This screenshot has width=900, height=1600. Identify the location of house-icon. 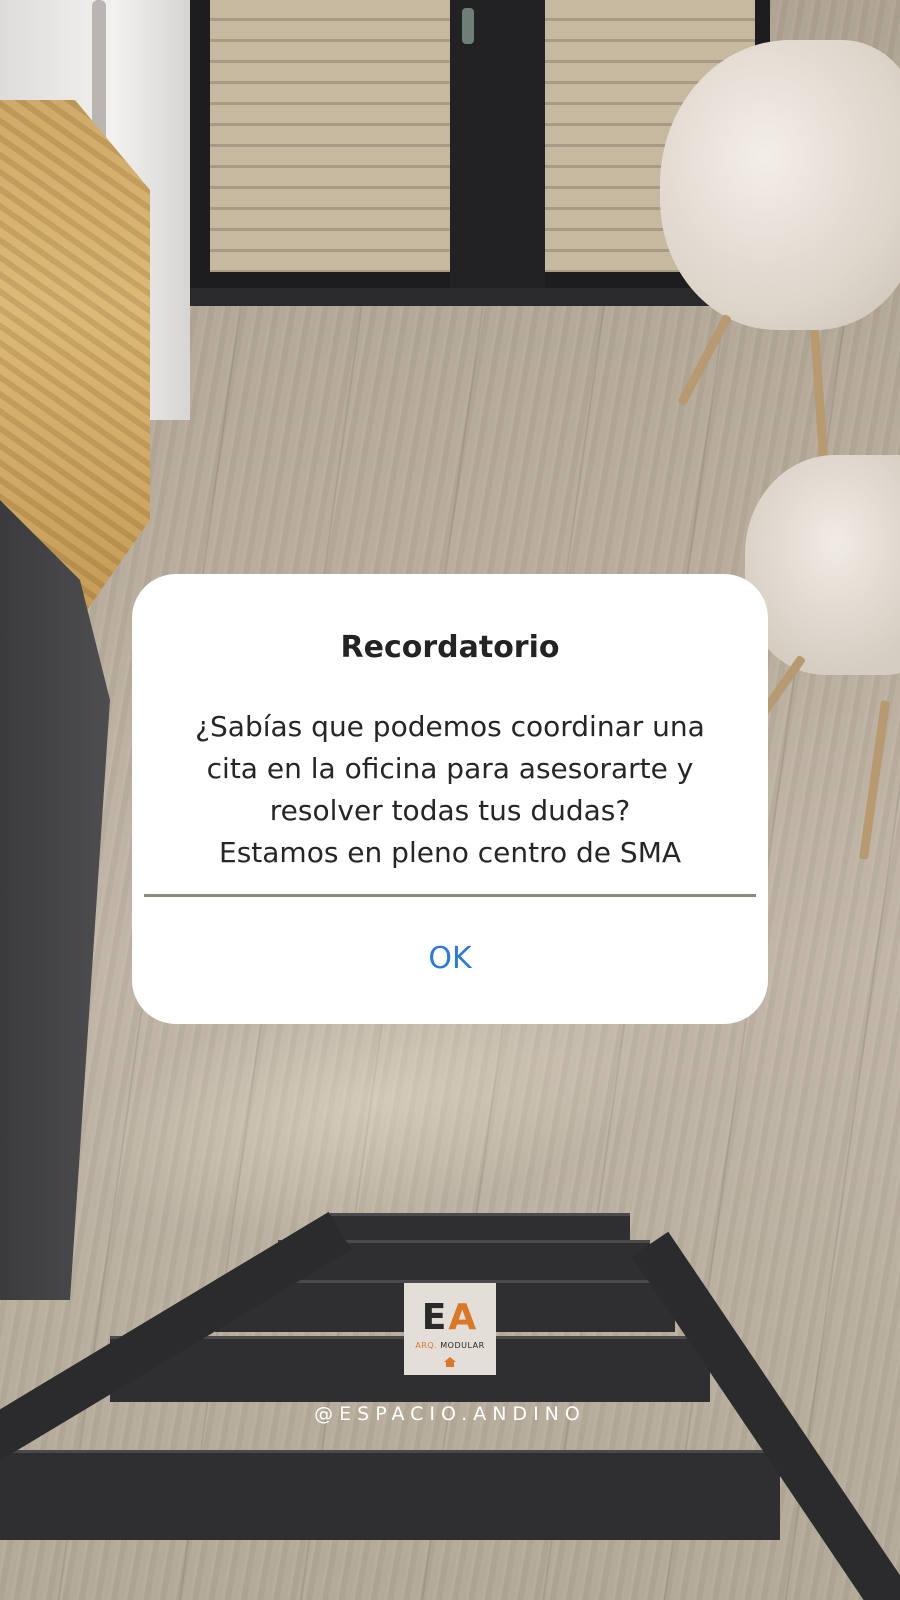
(450, 1362).